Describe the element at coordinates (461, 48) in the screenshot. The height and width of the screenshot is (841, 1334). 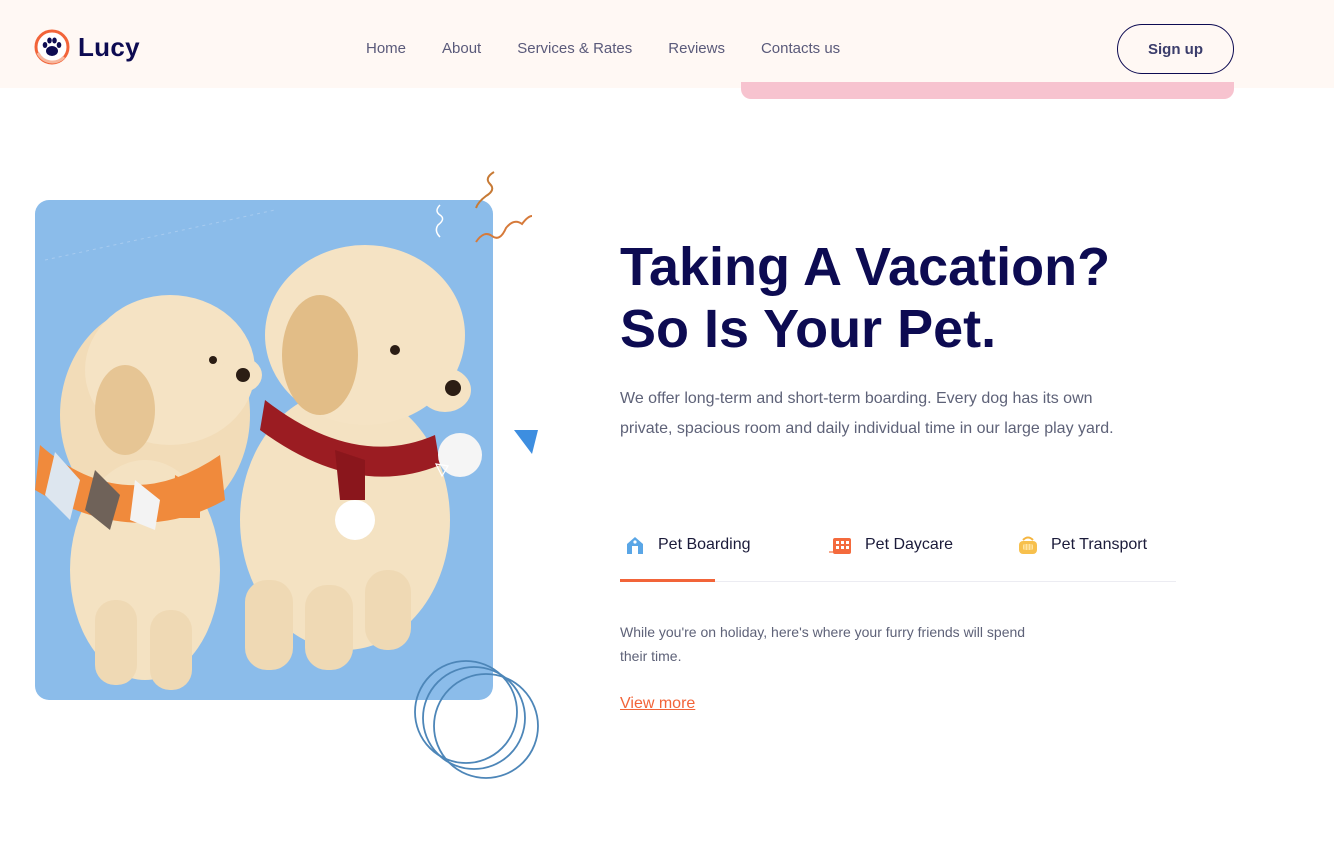
I see `nav-about: About` at that location.